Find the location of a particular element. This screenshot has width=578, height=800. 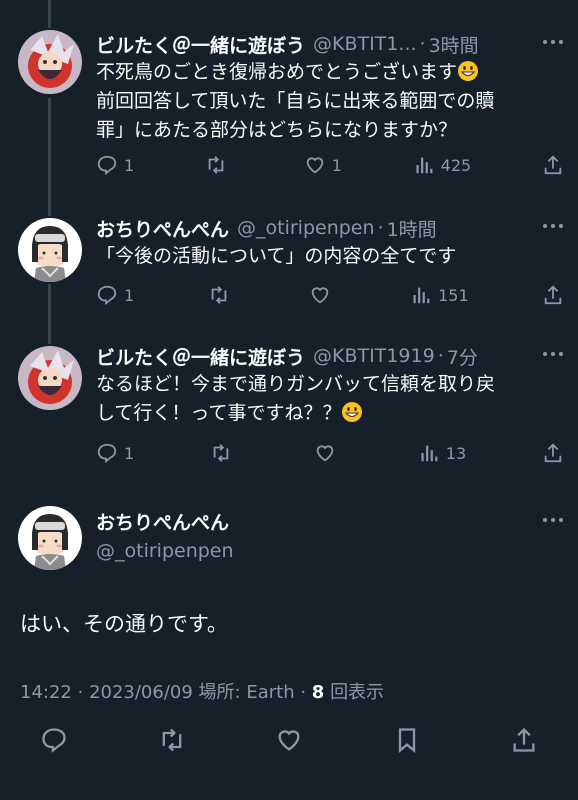

tweet-header: ビルたく＠一緒に遊ぼう @KBTIT1919 · 7分 is located at coordinates (332, 356).